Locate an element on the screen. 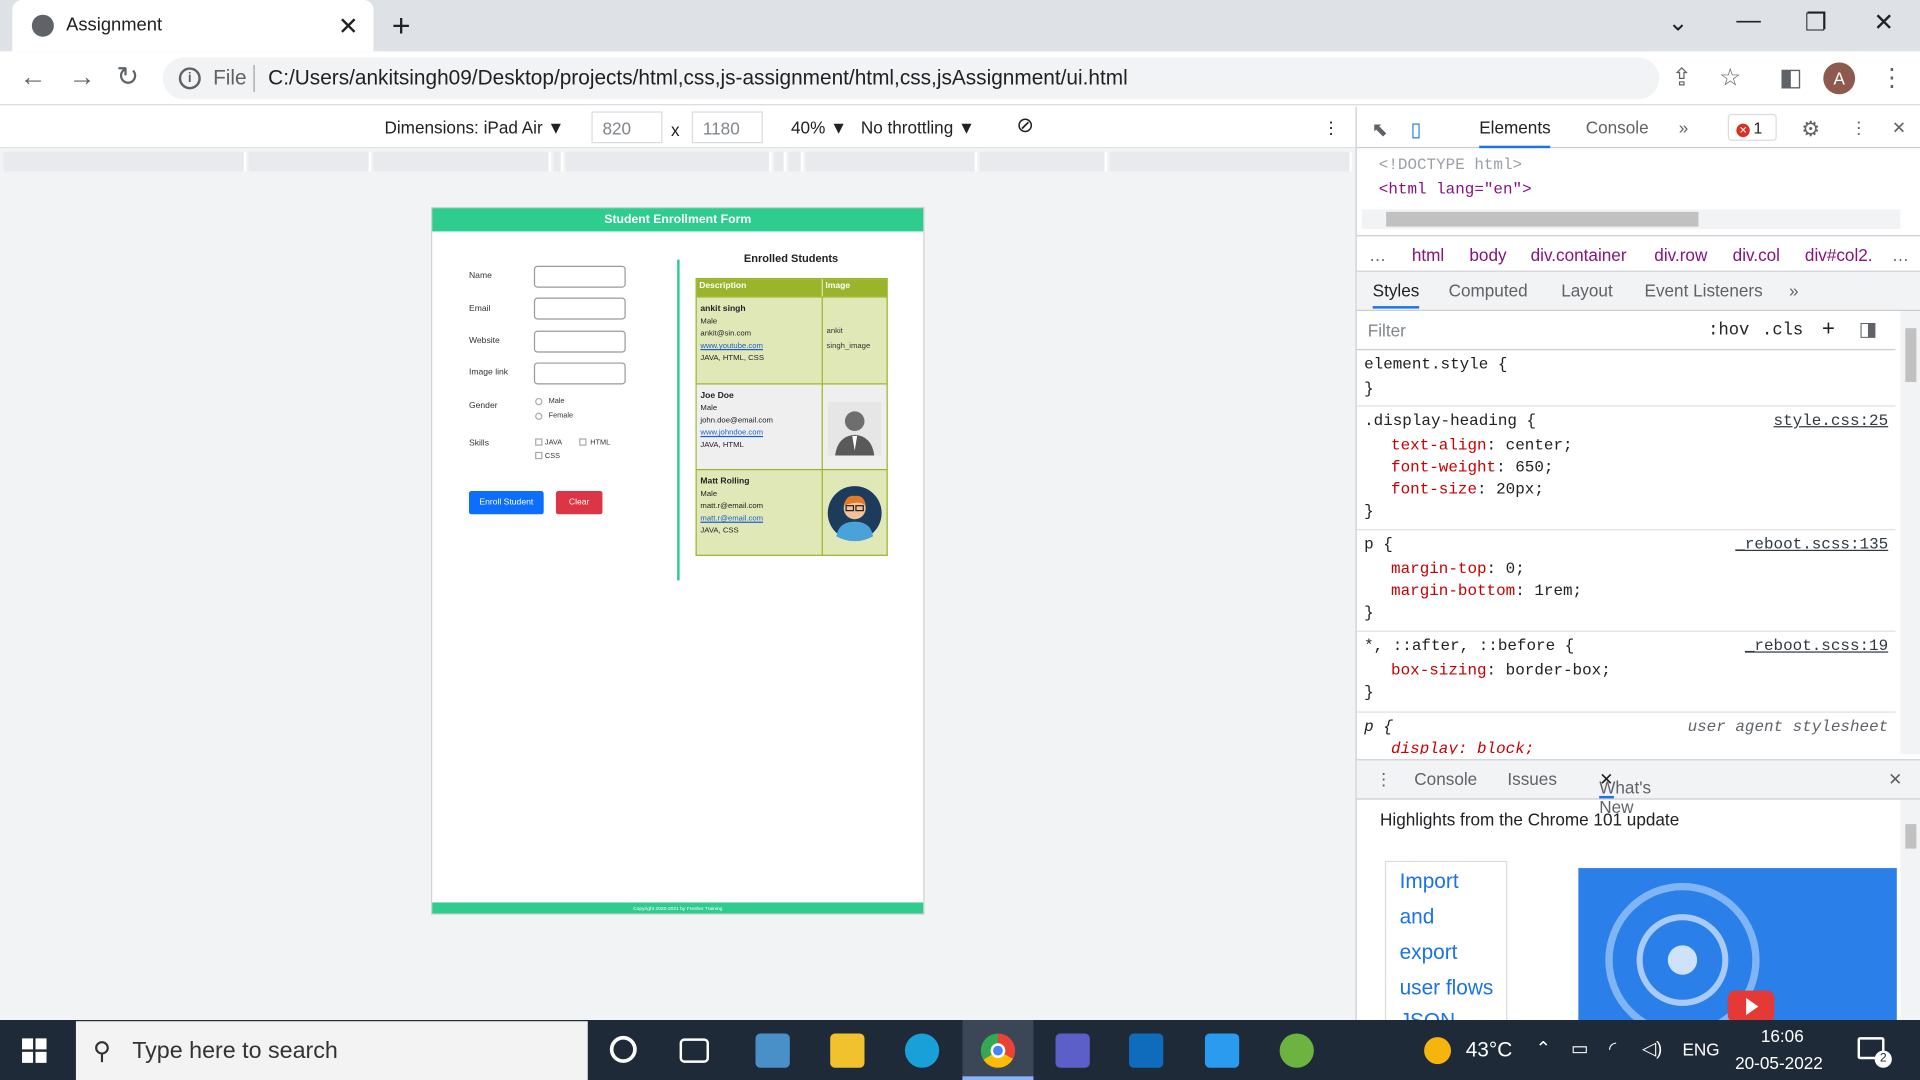  rule-source-link: _reboot.scss:135 is located at coordinates (1811, 544).